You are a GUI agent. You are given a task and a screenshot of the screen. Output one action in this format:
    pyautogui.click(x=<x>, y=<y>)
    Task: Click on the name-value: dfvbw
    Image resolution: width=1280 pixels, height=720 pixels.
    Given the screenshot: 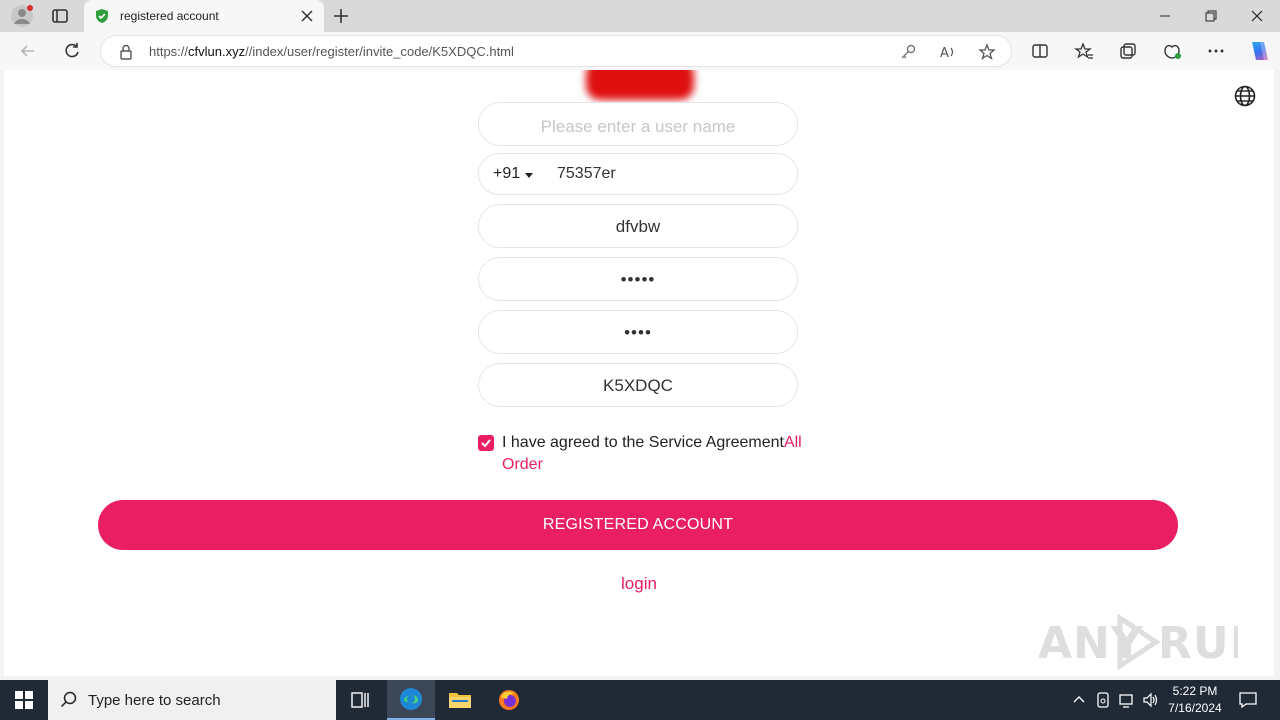 What is the action you would take?
    pyautogui.click(x=638, y=226)
    